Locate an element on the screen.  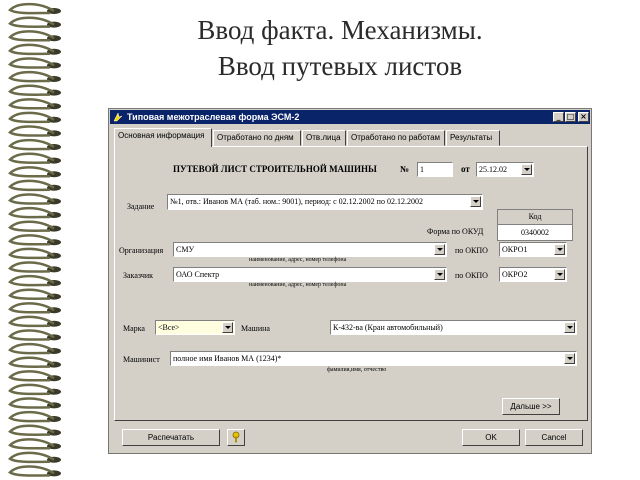
org-hint: наименование, адрес, номер телефона is located at coordinates (298, 260).